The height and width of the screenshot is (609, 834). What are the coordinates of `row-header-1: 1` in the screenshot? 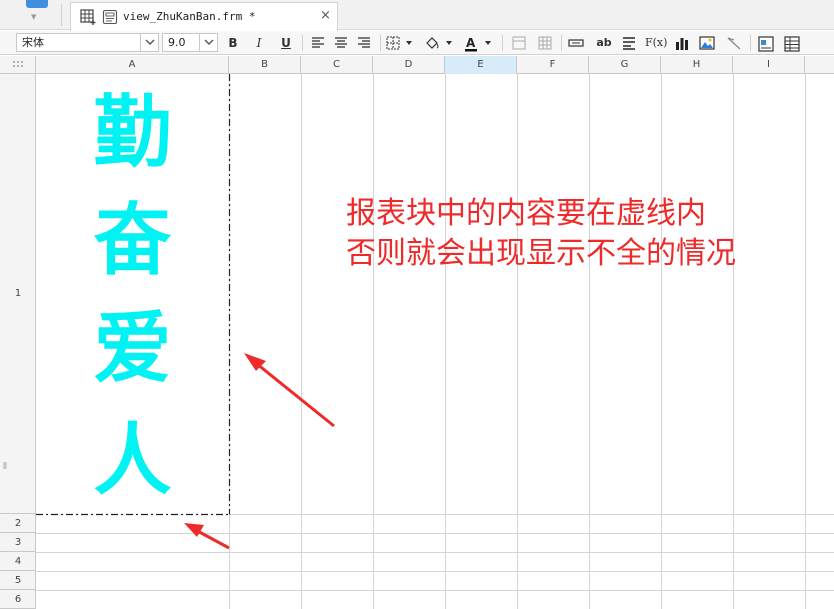 It's located at (18, 294).